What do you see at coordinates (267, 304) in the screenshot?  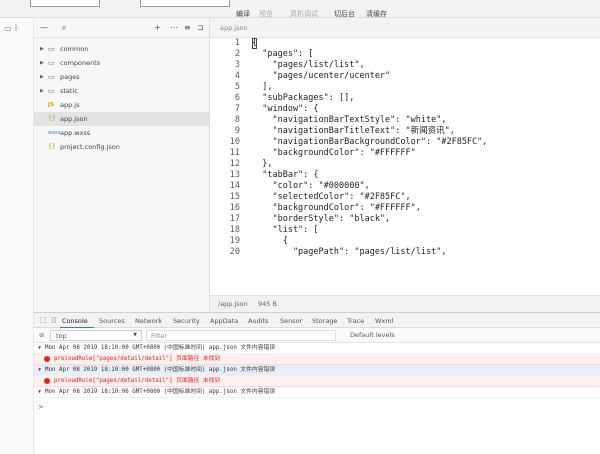 I see `status-file-size: 945 B` at bounding box center [267, 304].